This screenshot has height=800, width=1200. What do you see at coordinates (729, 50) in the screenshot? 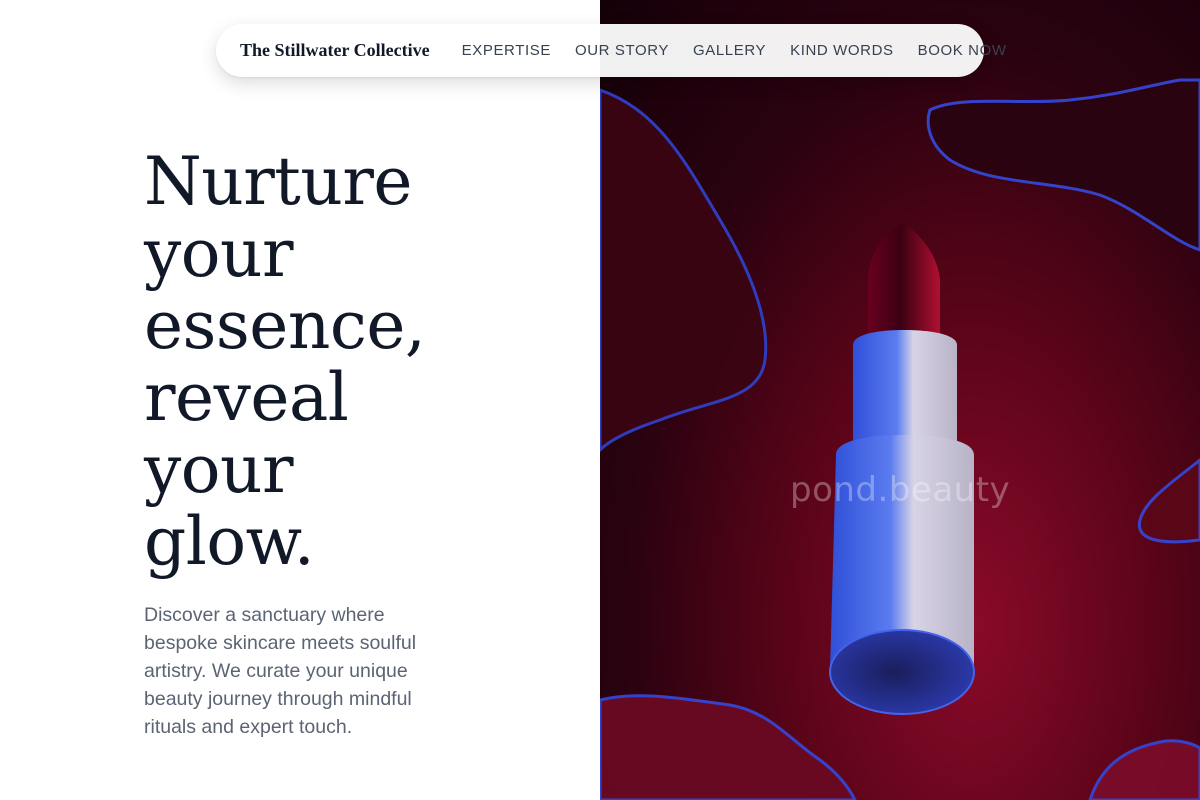
I see `nav-link-gallery: GALLERY` at bounding box center [729, 50].